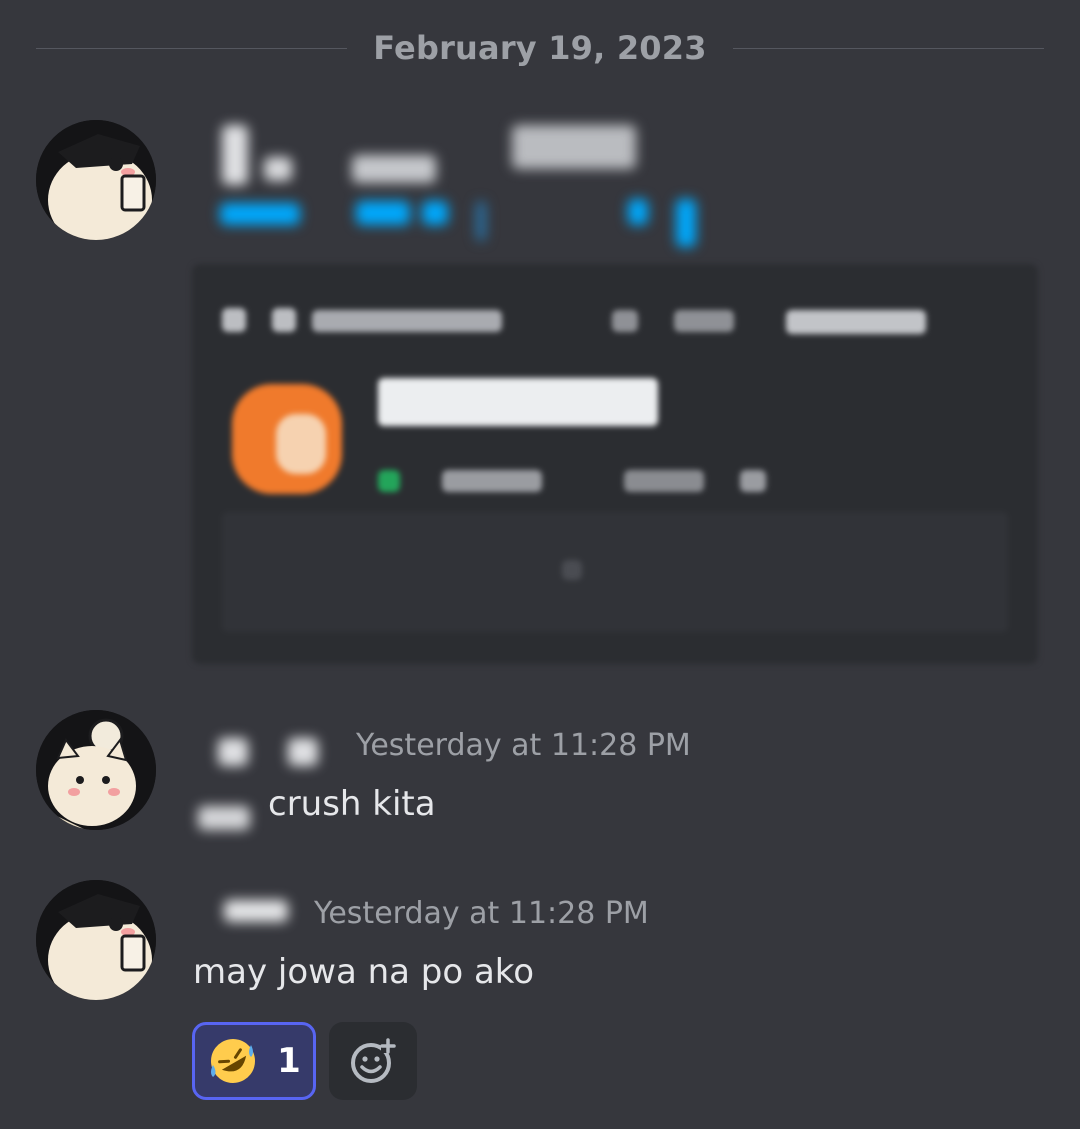 The width and height of the screenshot is (1080, 1129). Describe the element at coordinates (226, 817) in the screenshot. I see `message-text-redacted` at that location.